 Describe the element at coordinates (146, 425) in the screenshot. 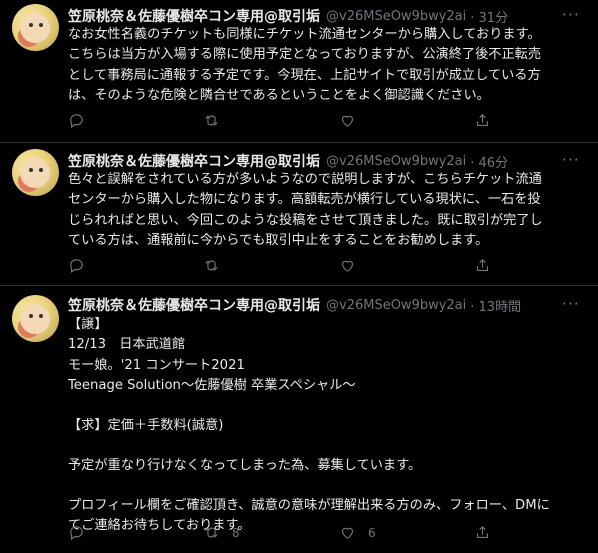

I see `tweet-text-line: 【求】定価＋手数料(誠意)` at that location.